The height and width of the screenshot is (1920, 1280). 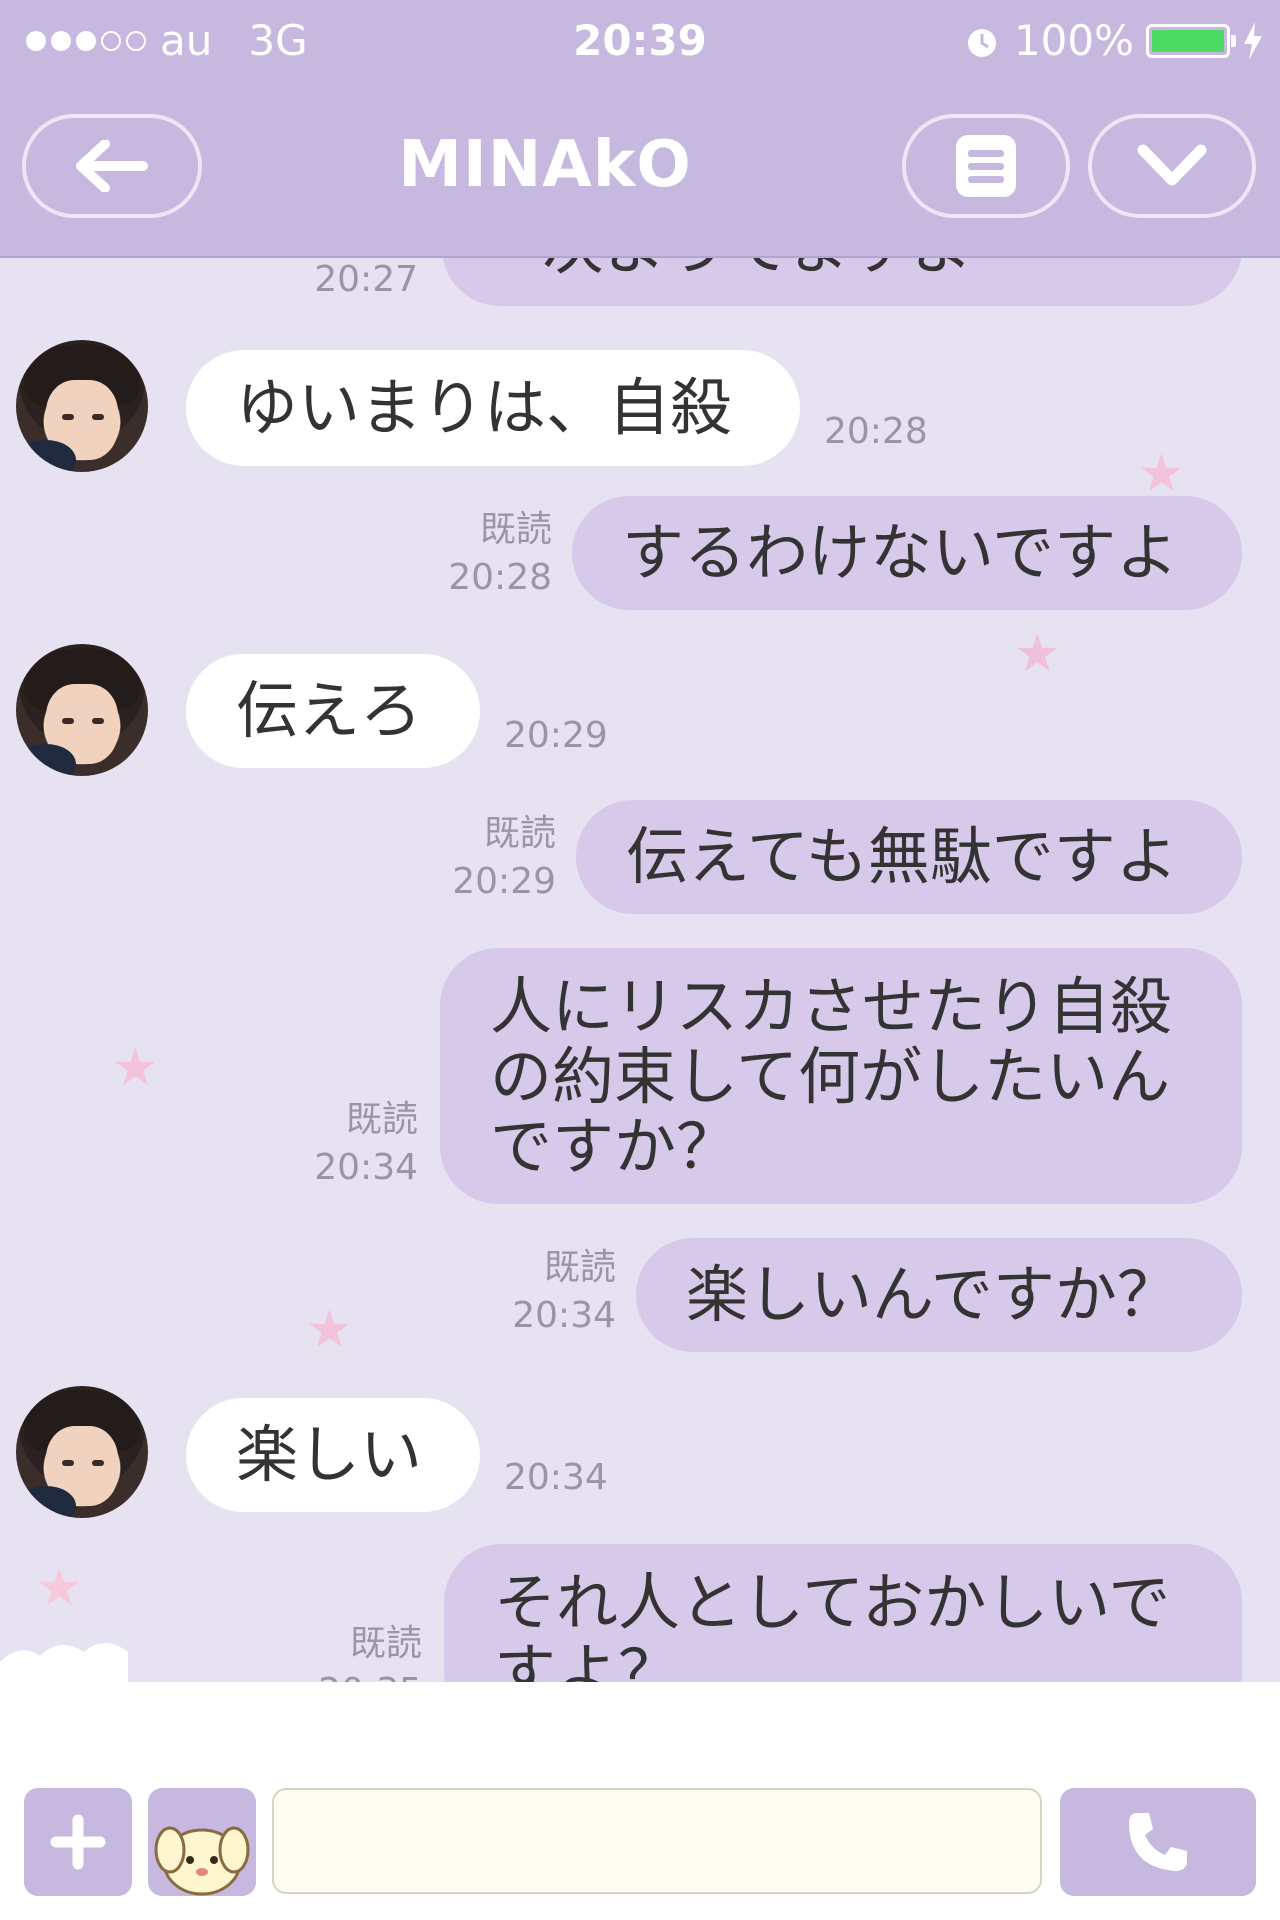 What do you see at coordinates (657, 1841) in the screenshot?
I see `message-input` at bounding box center [657, 1841].